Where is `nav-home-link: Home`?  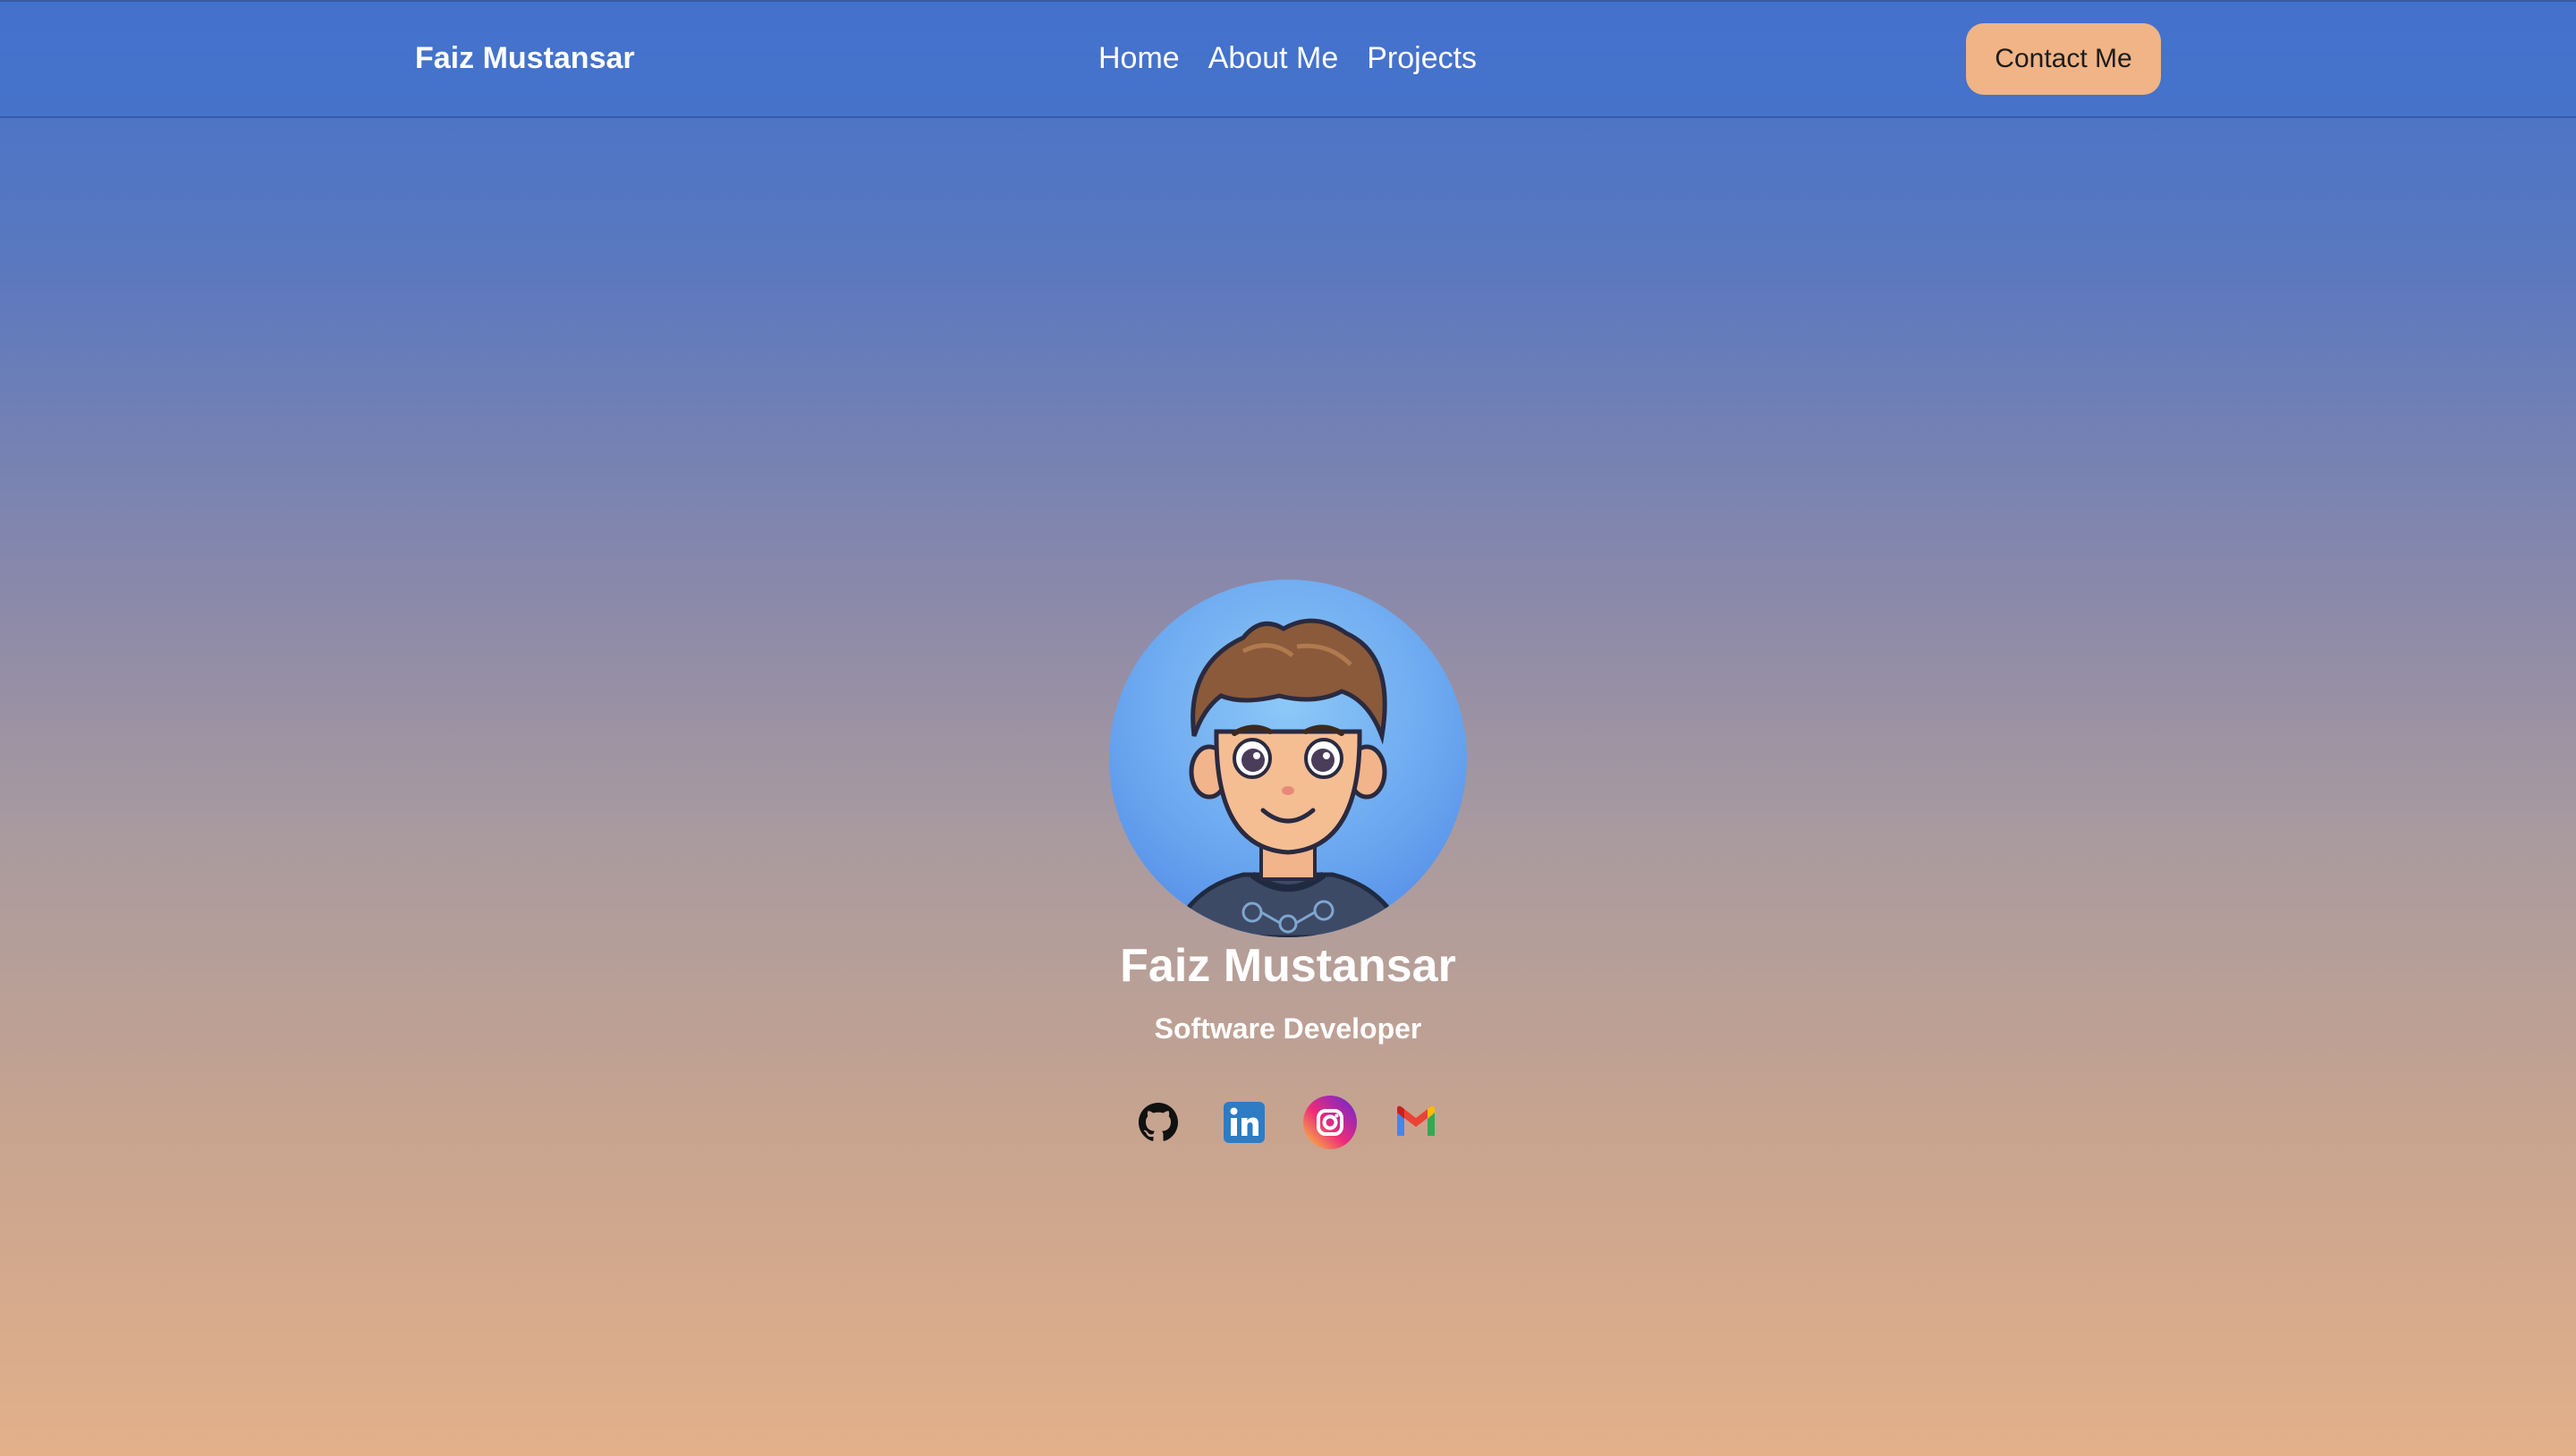
nav-home-link: Home is located at coordinates (1139, 58).